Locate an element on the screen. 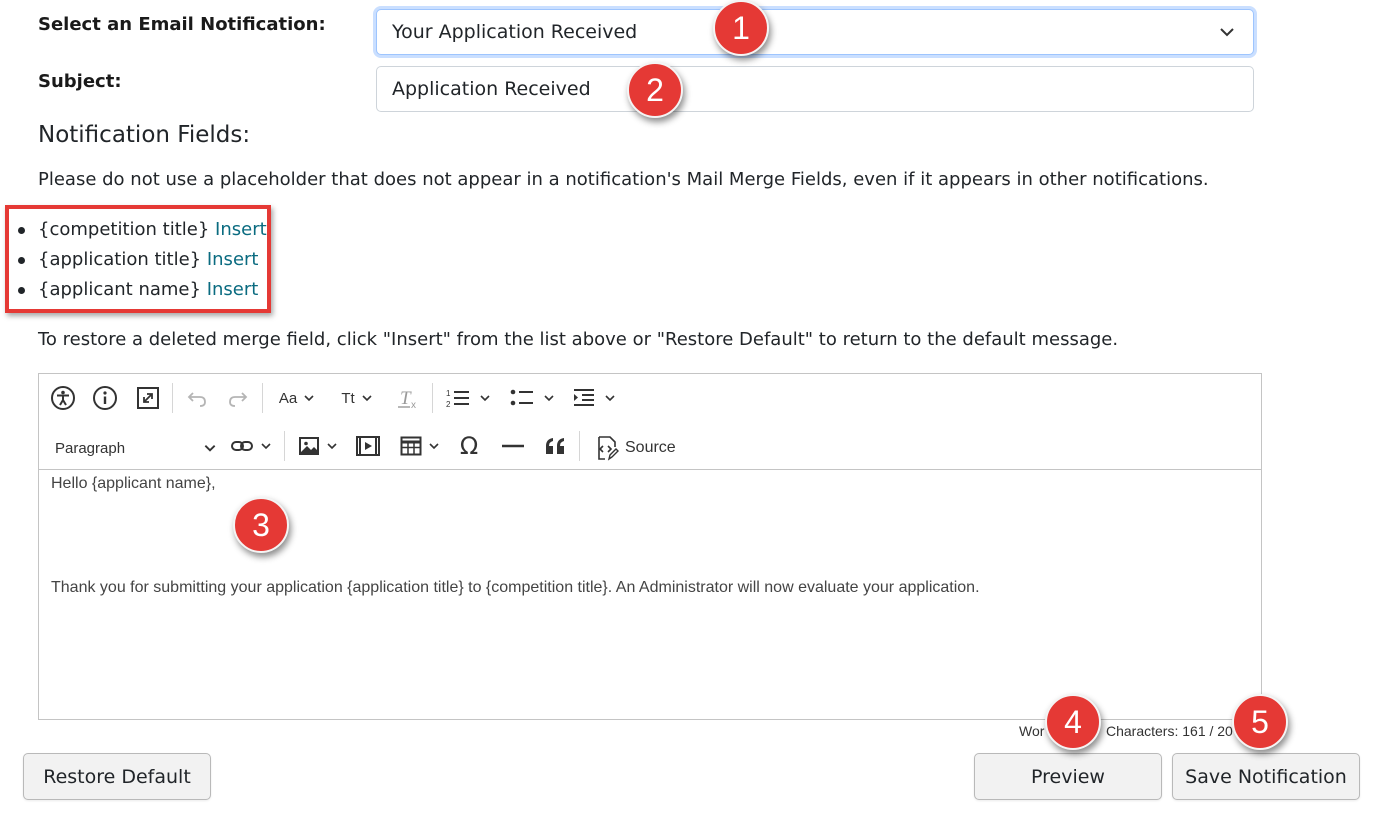 The width and height of the screenshot is (1395, 817). save-notification-button: Save Notification is located at coordinates (1266, 776).